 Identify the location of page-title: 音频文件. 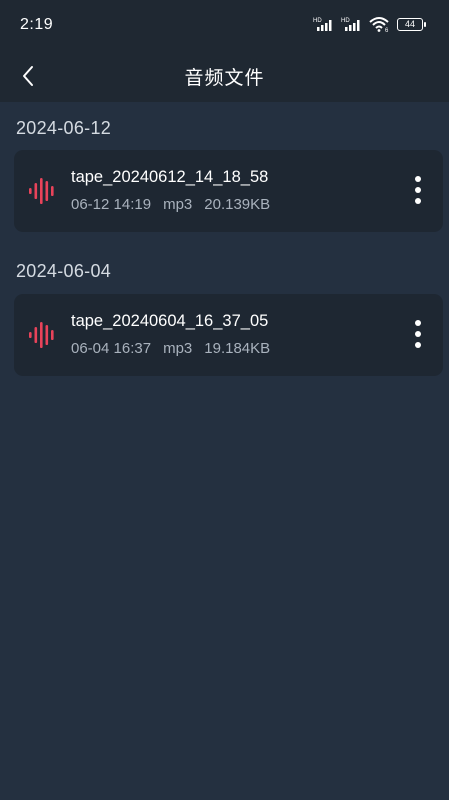
(224, 78).